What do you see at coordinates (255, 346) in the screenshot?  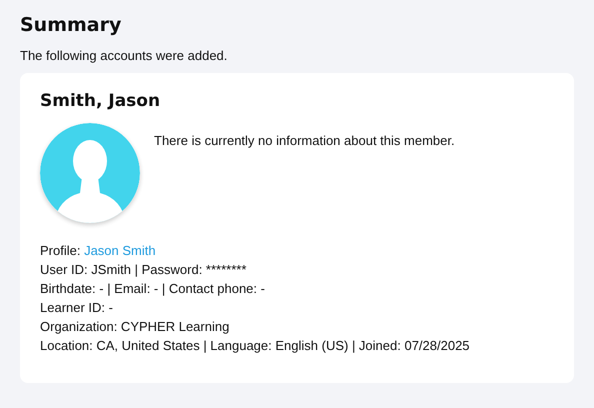 I see `detail-line: Location: CA, United States | Language: English (US) | Joined: 07/28/2025` at bounding box center [255, 346].